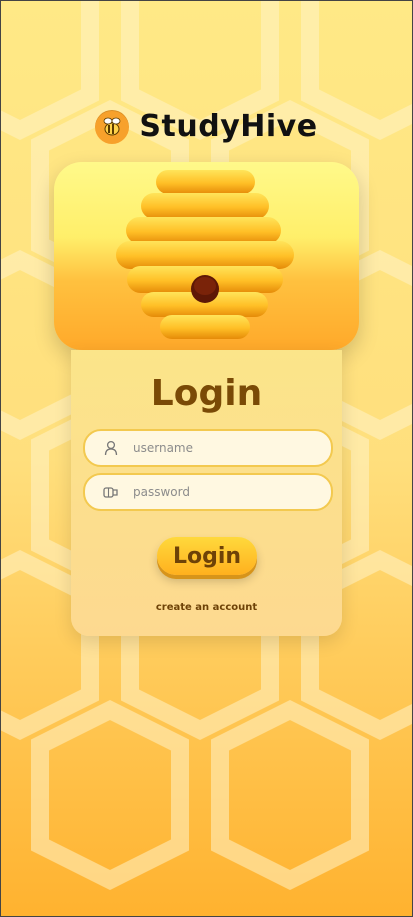 Image resolution: width=413 pixels, height=917 pixels. I want to click on beehive-icon, so click(205, 254).